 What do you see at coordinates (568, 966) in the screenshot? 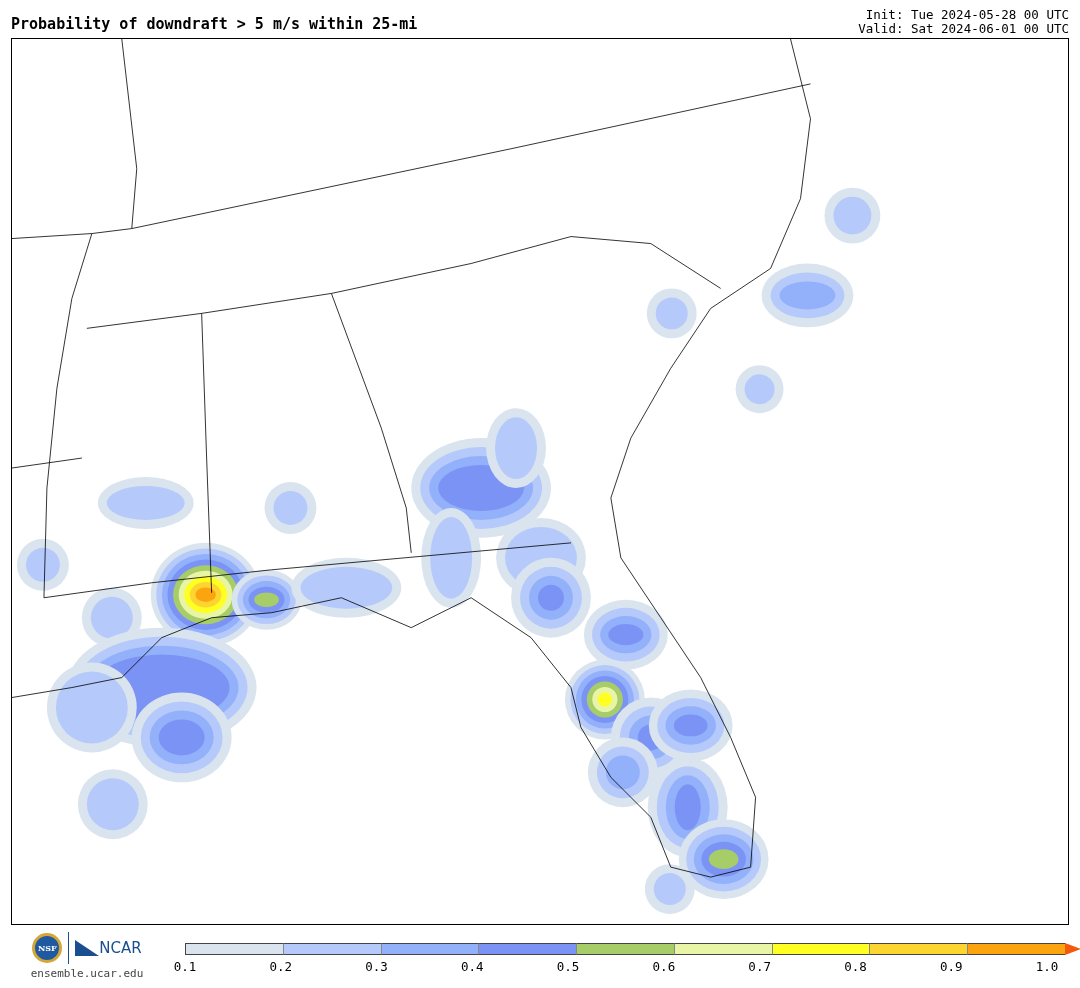
I see `colorbar-tick-label: 0.5` at bounding box center [568, 966].